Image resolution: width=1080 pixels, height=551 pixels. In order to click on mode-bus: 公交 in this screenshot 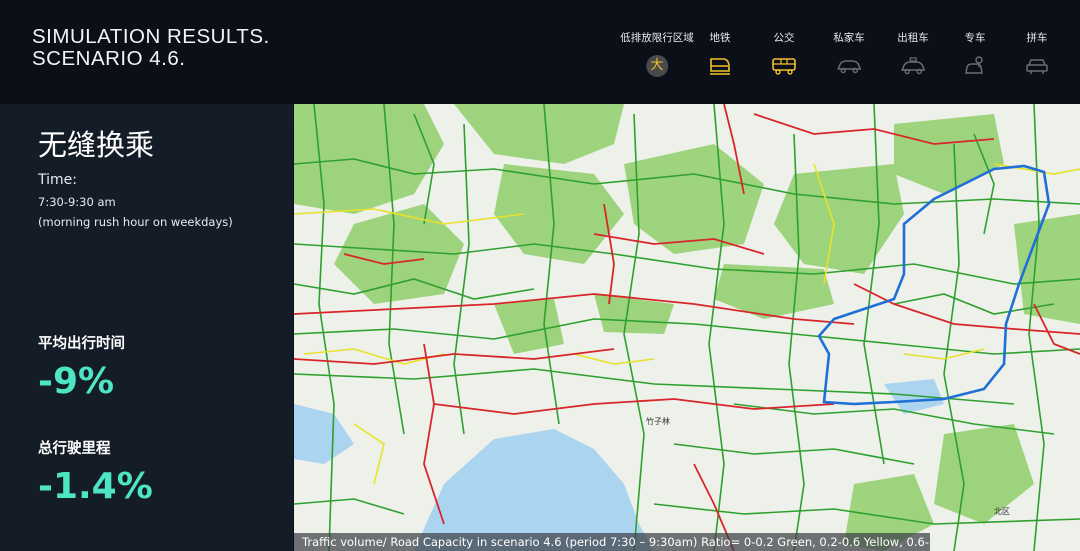, I will do `click(784, 54)`.